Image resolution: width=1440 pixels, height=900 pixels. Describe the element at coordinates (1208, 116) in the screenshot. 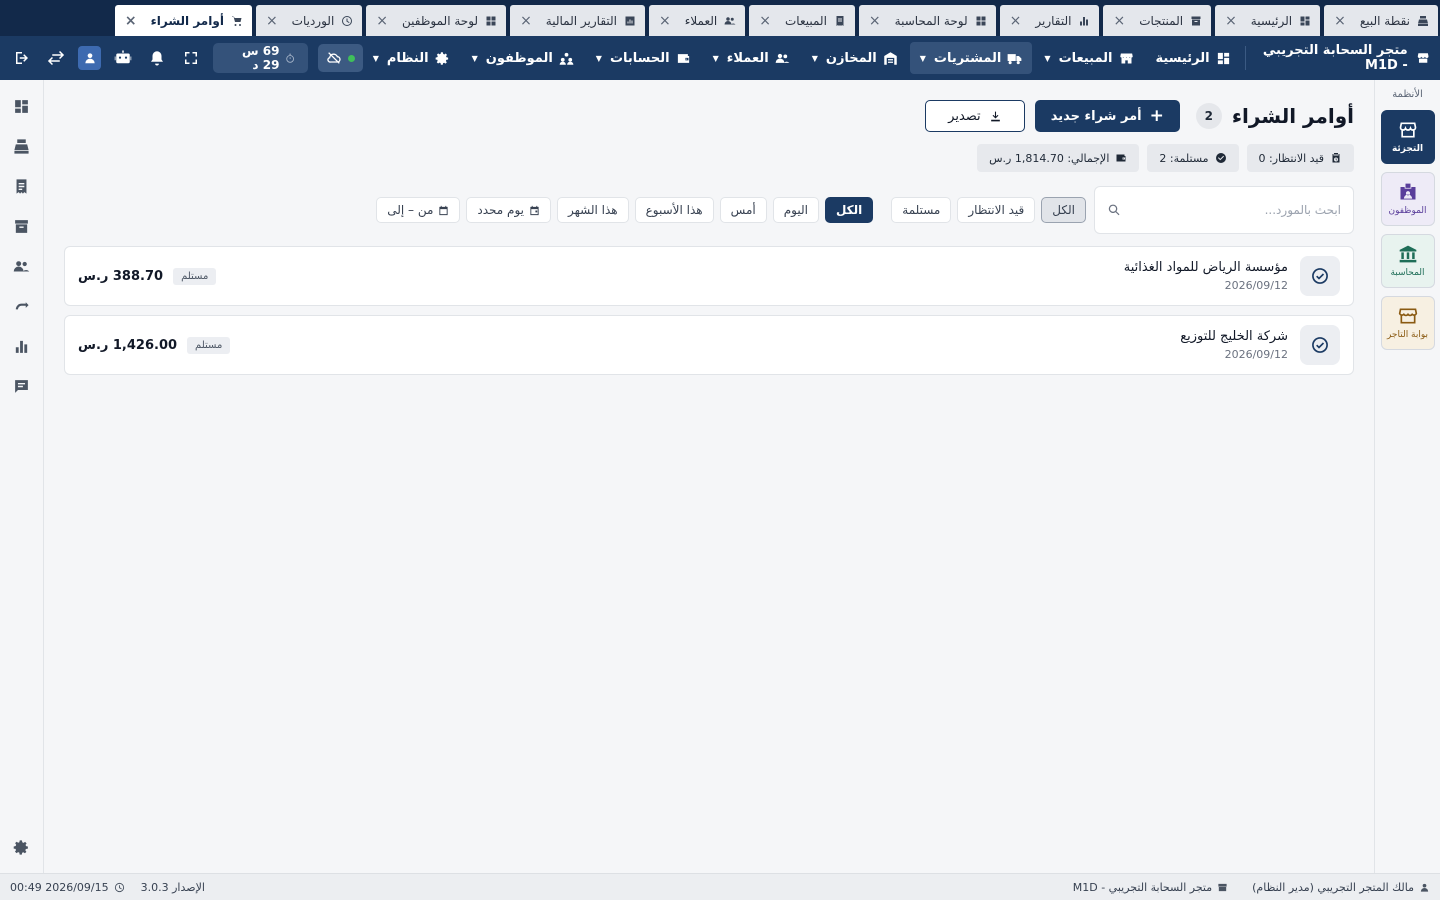

I see `count-badge: 2` at that location.